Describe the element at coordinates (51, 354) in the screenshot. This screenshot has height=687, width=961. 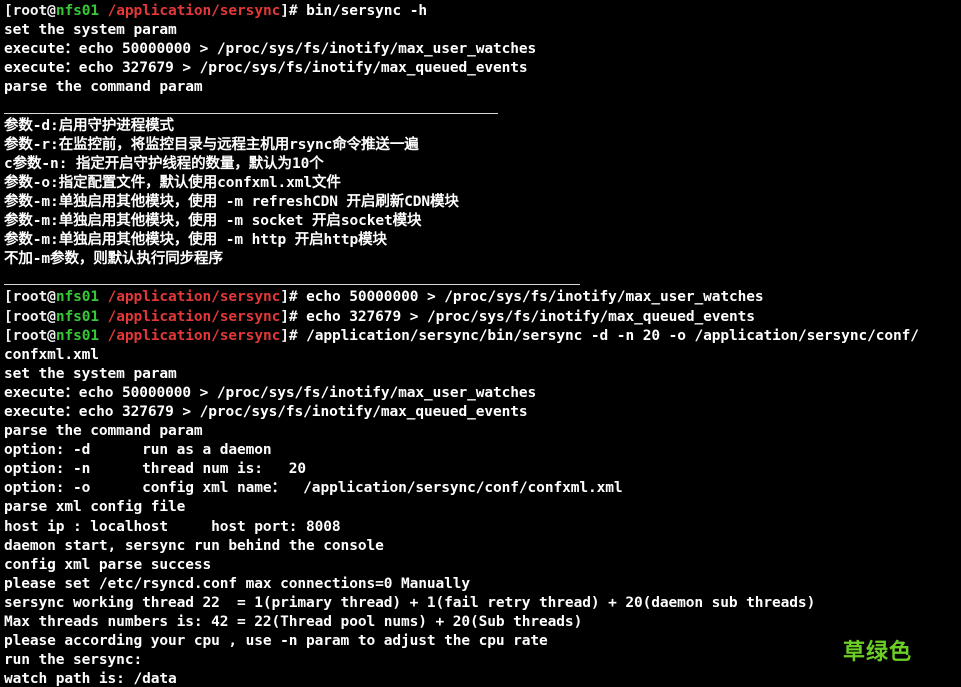
I see `output-line: confxml.xml` at that location.